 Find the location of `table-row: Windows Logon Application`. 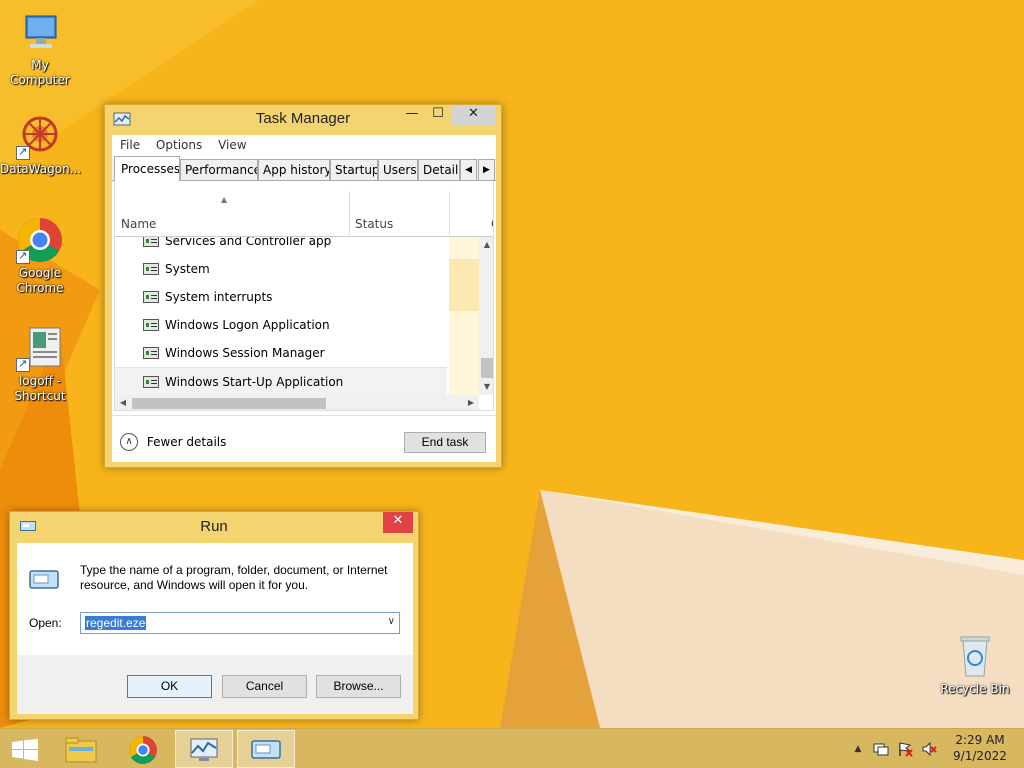

table-row: Windows Logon Application is located at coordinates (281, 325).